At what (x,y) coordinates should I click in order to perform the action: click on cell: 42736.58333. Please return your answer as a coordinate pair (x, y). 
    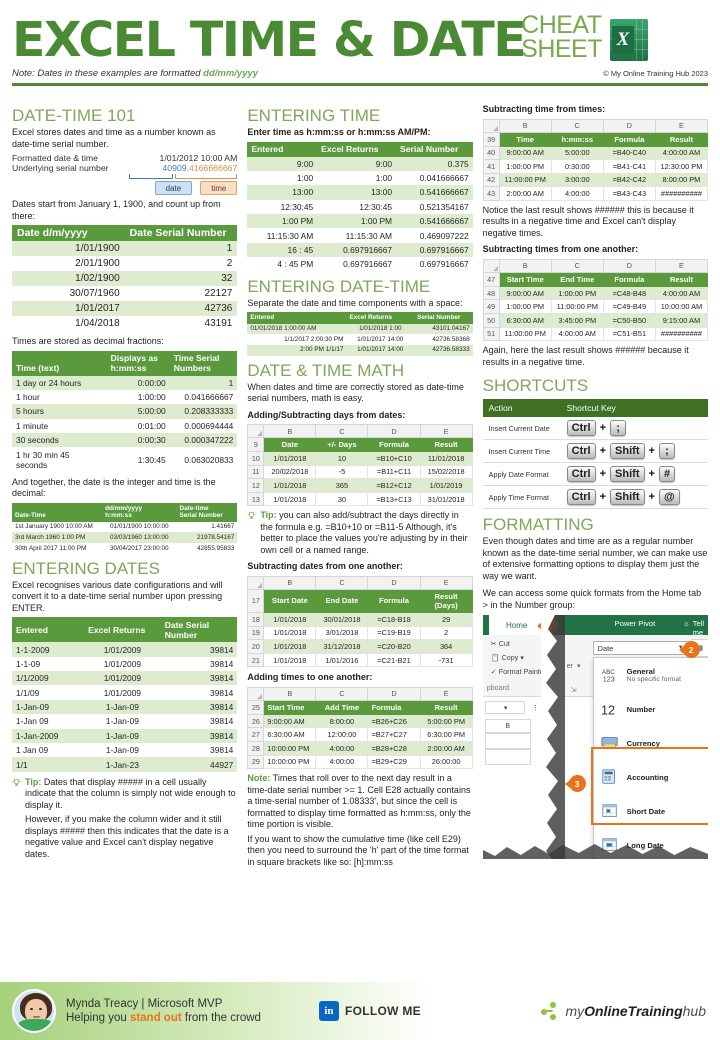
    Looking at the image, I should click on (443, 350).